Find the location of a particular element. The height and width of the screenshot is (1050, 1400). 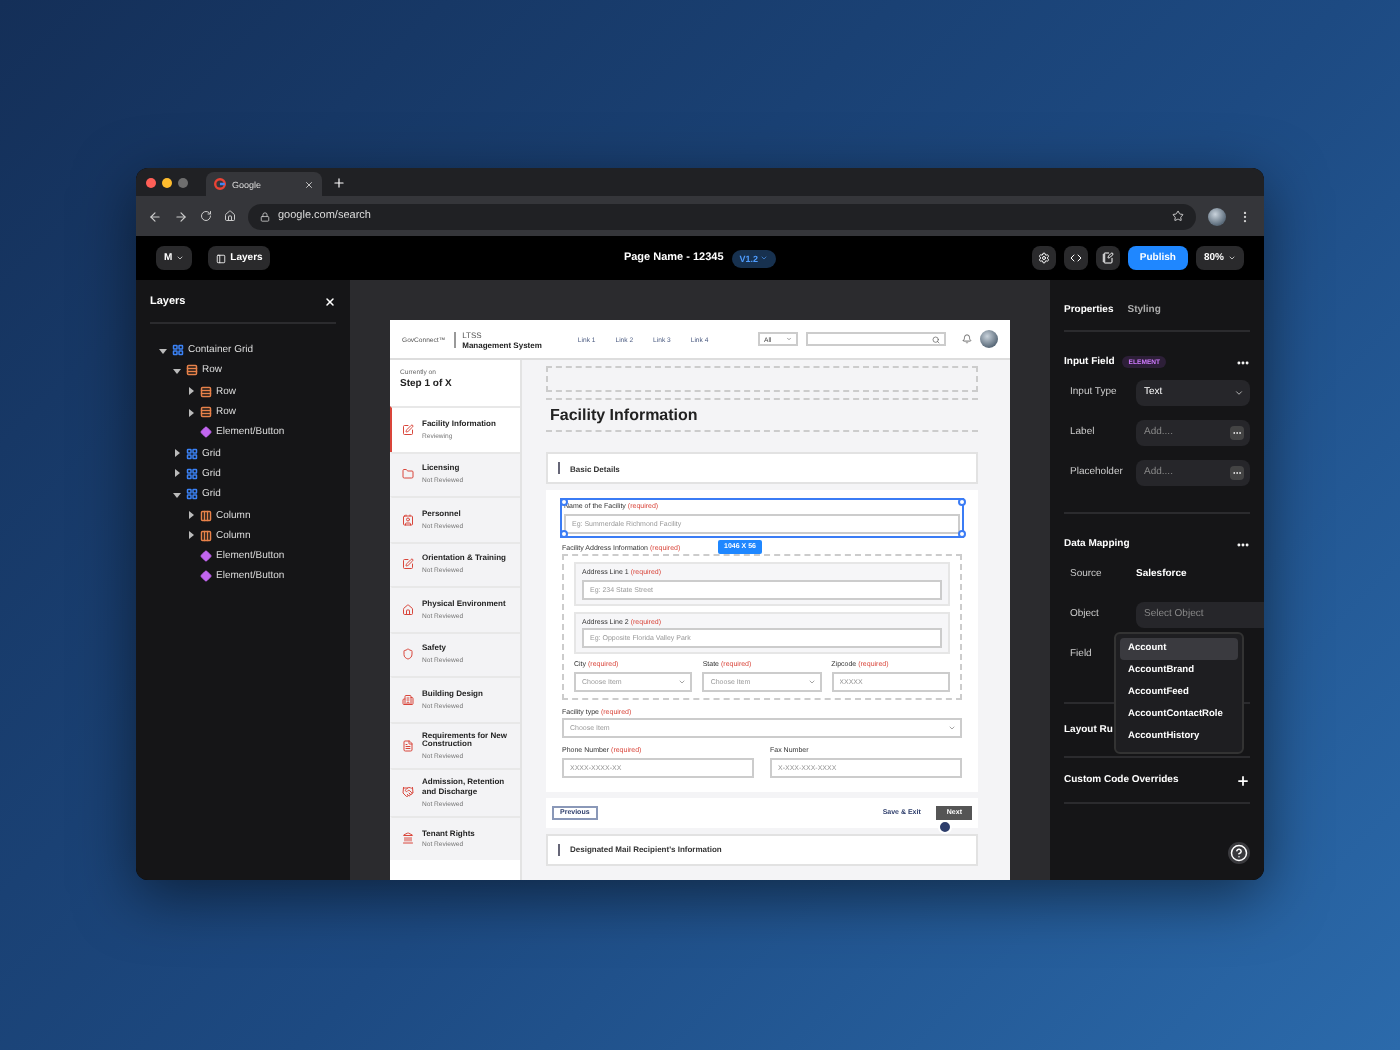

comment-dot-icon is located at coordinates (945, 827).